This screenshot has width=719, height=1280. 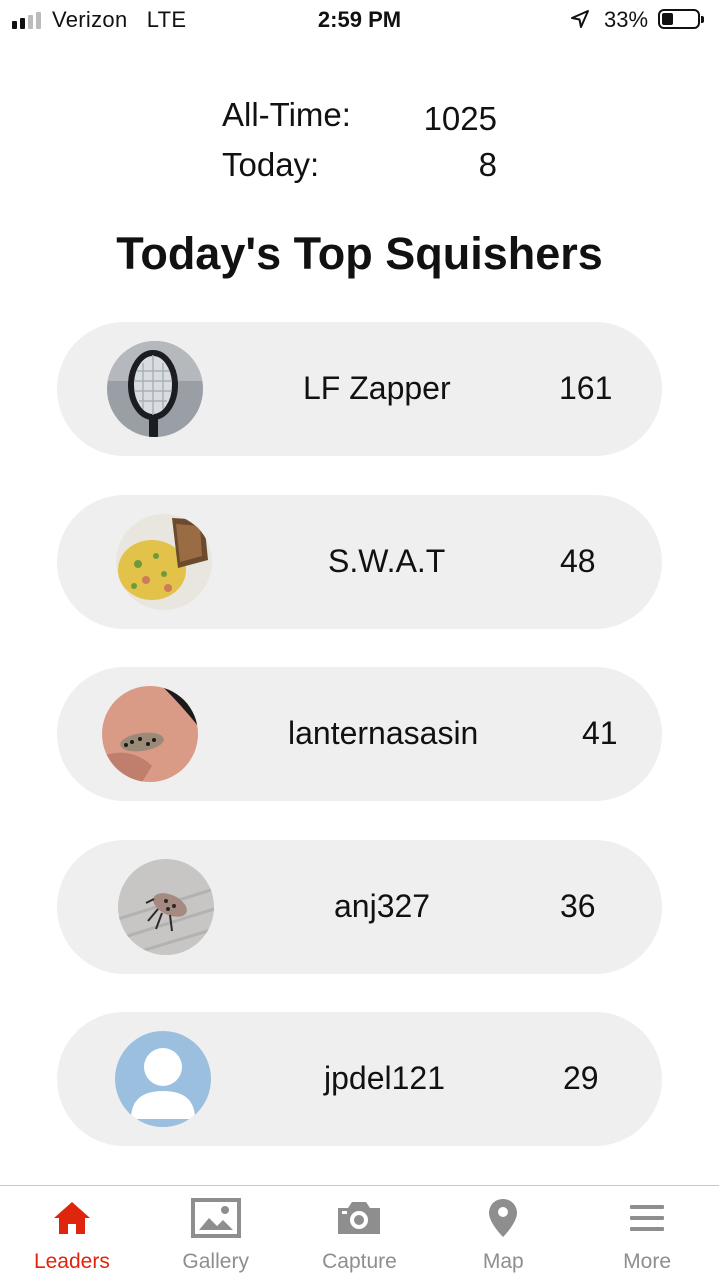 What do you see at coordinates (71, 1261) in the screenshot?
I see `tab-label: Leaders` at bounding box center [71, 1261].